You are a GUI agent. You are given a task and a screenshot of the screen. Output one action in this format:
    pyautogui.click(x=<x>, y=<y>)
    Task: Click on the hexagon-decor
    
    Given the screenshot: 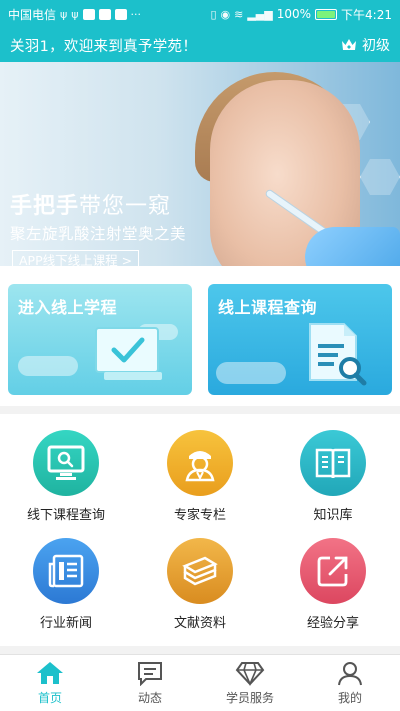 What is the action you would take?
    pyautogui.click(x=380, y=177)
    